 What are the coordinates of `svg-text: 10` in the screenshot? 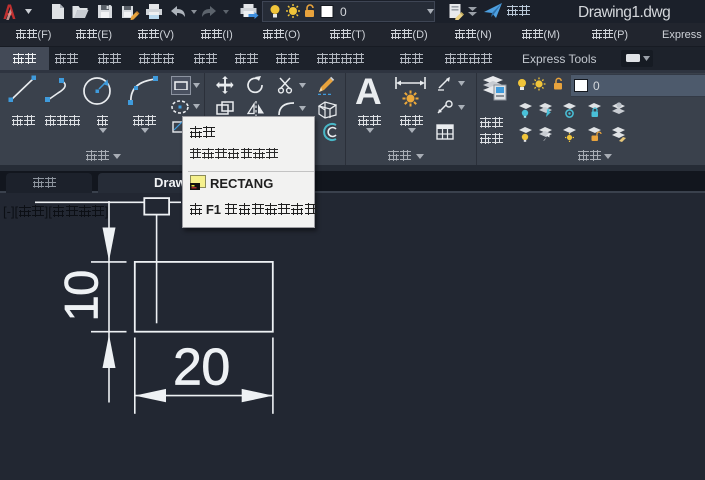 It's located at (81, 295).